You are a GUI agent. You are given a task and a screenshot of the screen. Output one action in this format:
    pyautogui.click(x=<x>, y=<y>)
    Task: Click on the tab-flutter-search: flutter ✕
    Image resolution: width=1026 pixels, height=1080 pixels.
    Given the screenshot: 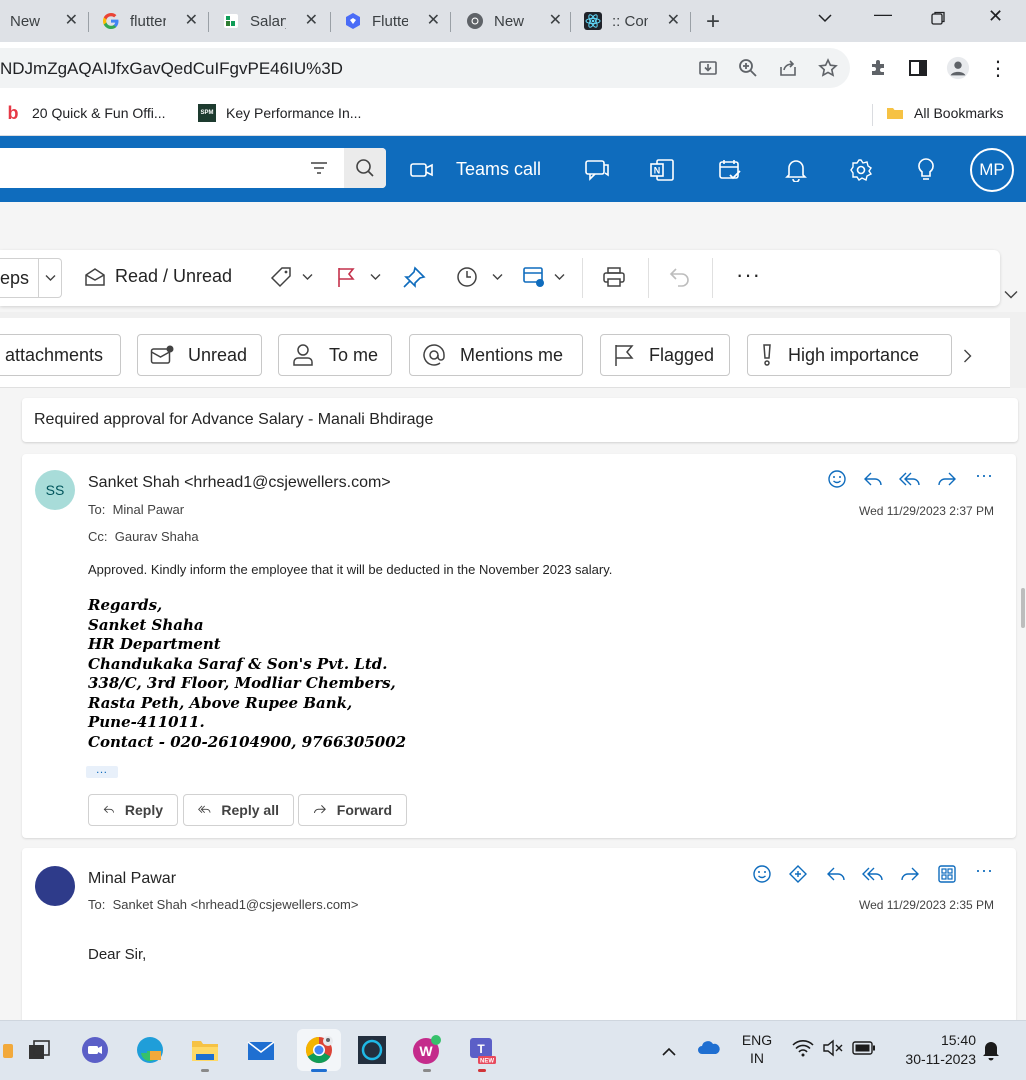 What is the action you would take?
    pyautogui.click(x=154, y=21)
    